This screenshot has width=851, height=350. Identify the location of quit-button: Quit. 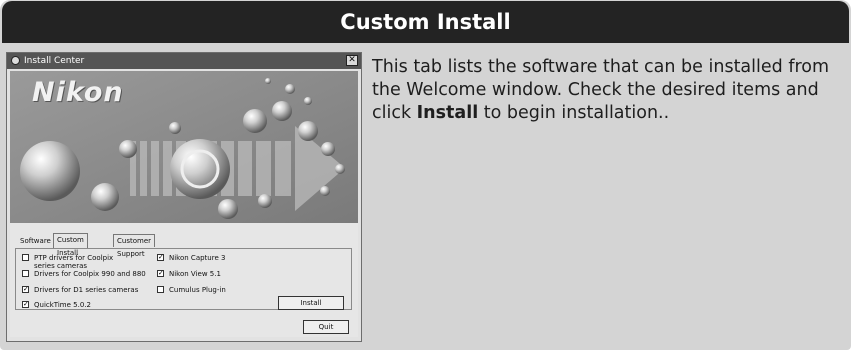
(326, 327).